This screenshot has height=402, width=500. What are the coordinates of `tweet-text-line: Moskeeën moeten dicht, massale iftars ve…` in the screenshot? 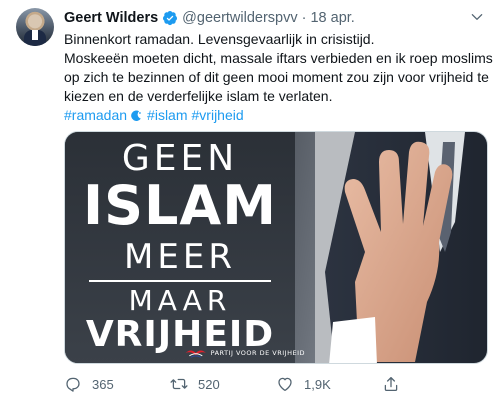 It's located at (278, 77).